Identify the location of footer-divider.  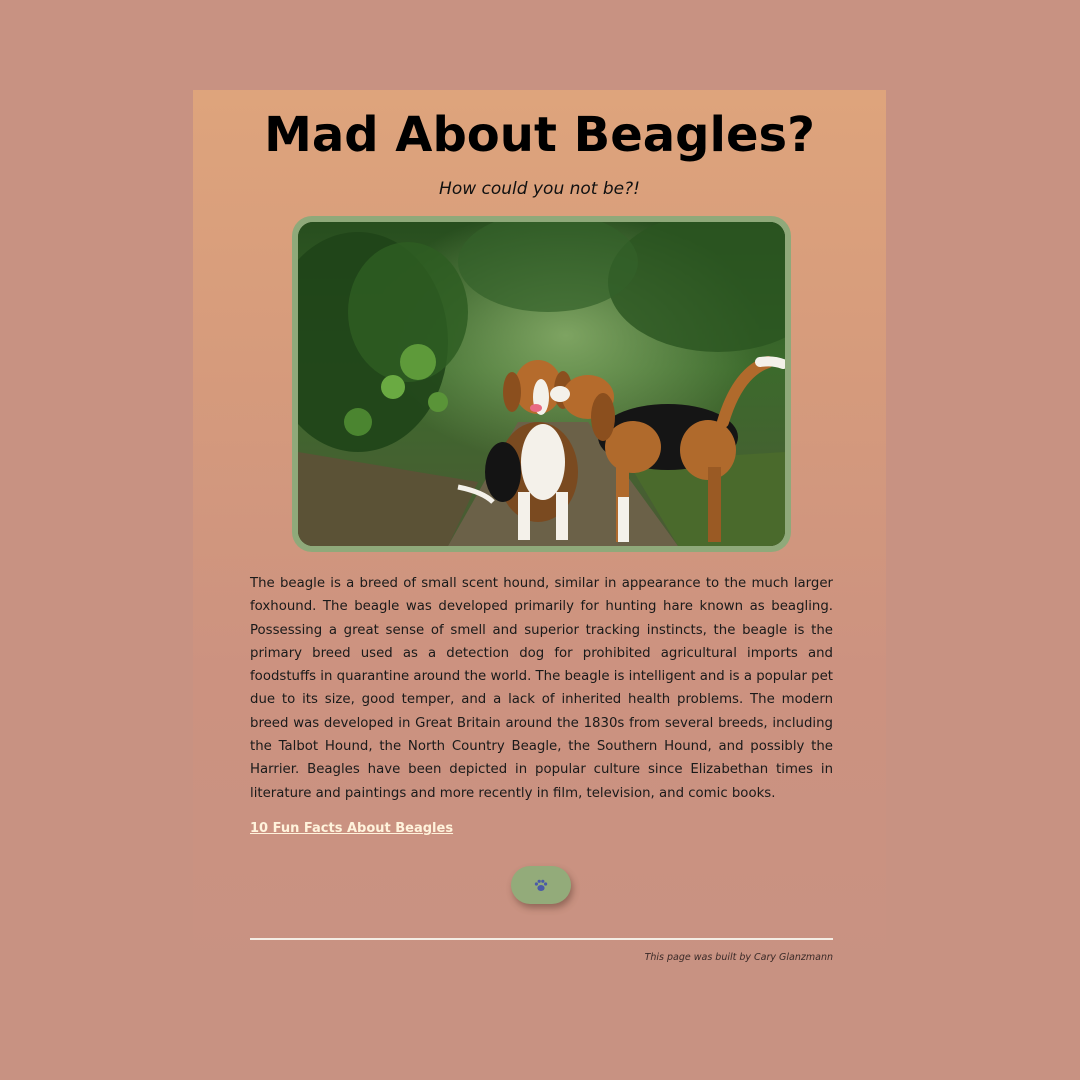
(541, 939).